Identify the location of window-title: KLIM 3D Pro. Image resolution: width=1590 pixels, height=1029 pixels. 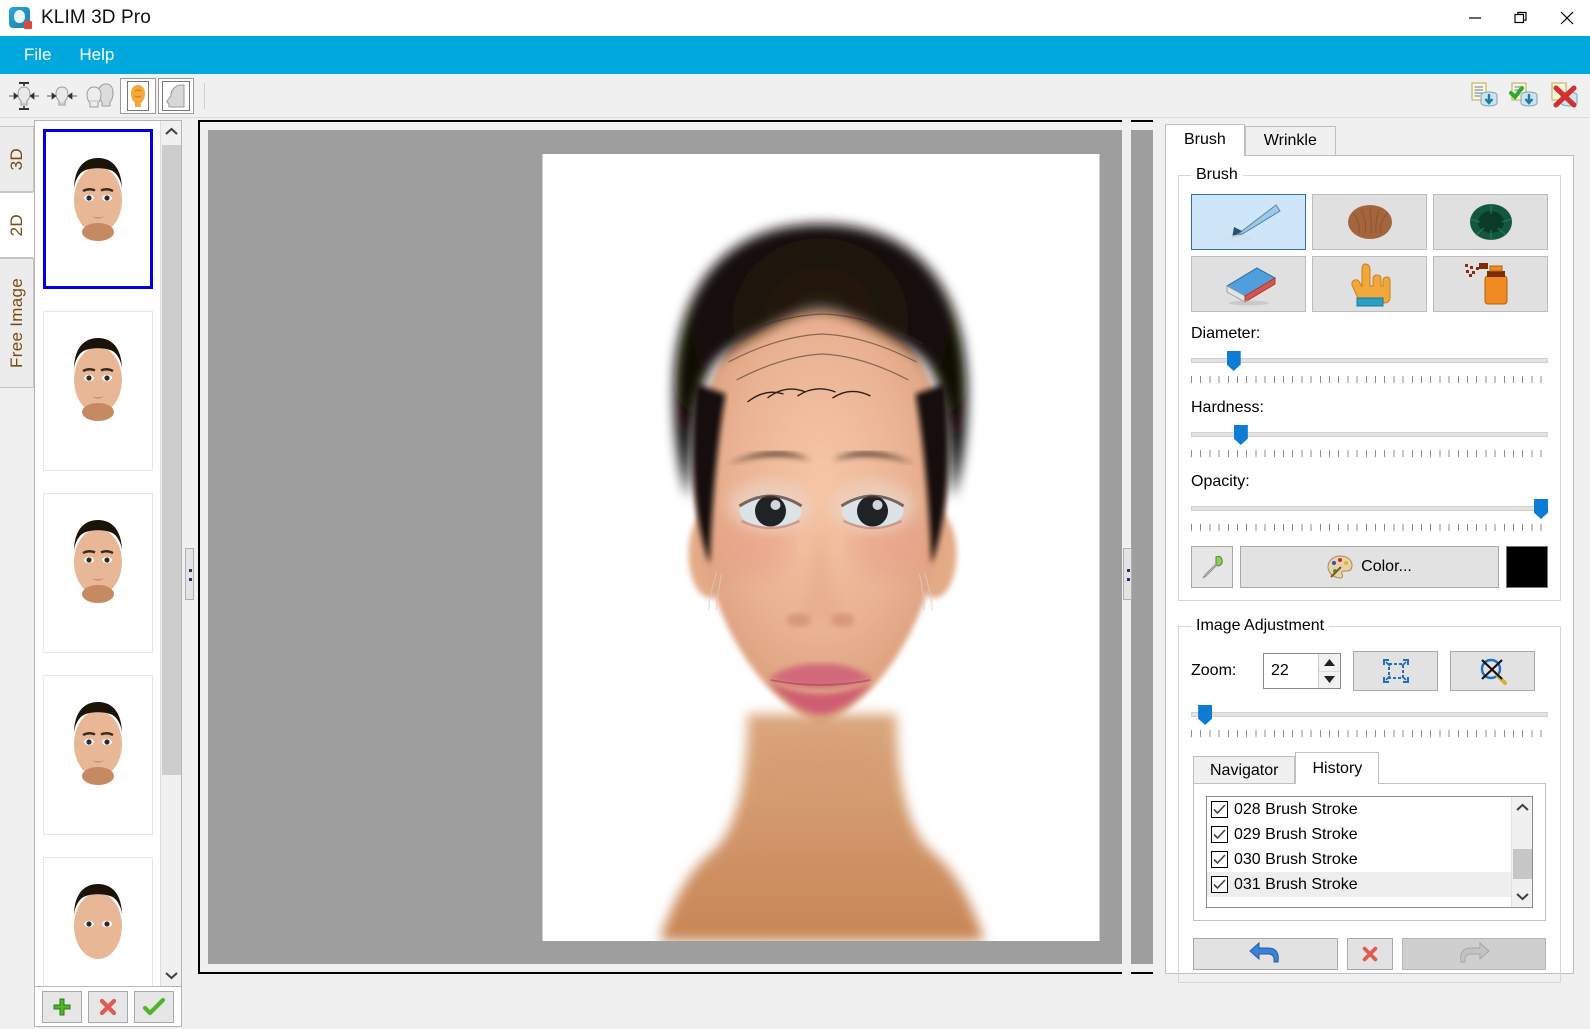
(96, 17).